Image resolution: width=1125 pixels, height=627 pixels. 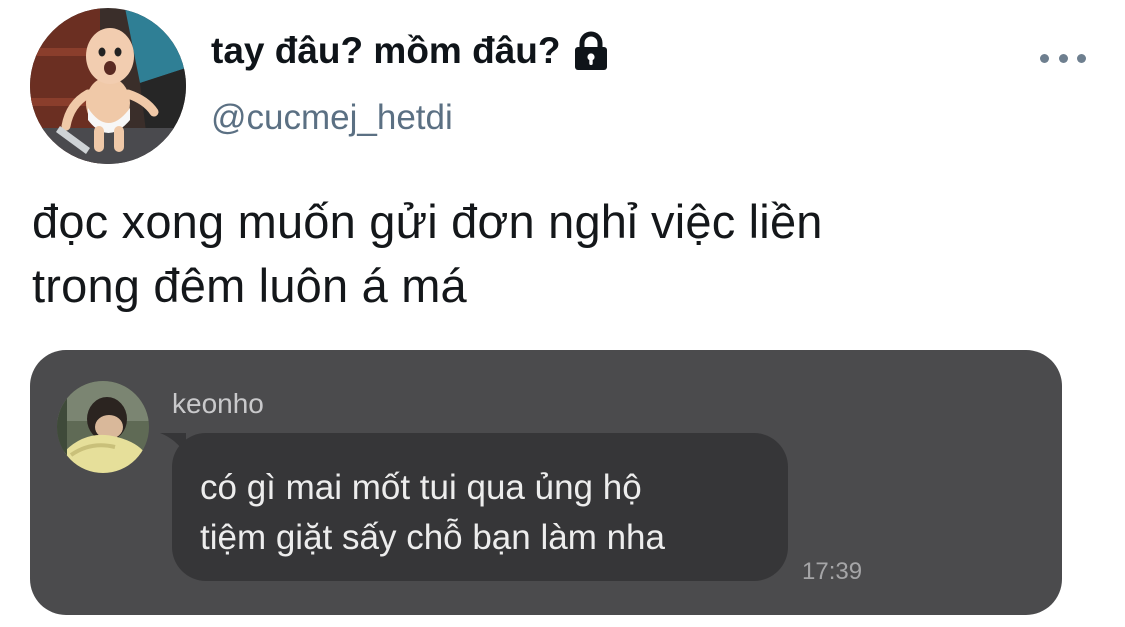 What do you see at coordinates (386, 50) in the screenshot?
I see `display-name-text: tay đâu? mồm đâu?` at bounding box center [386, 50].